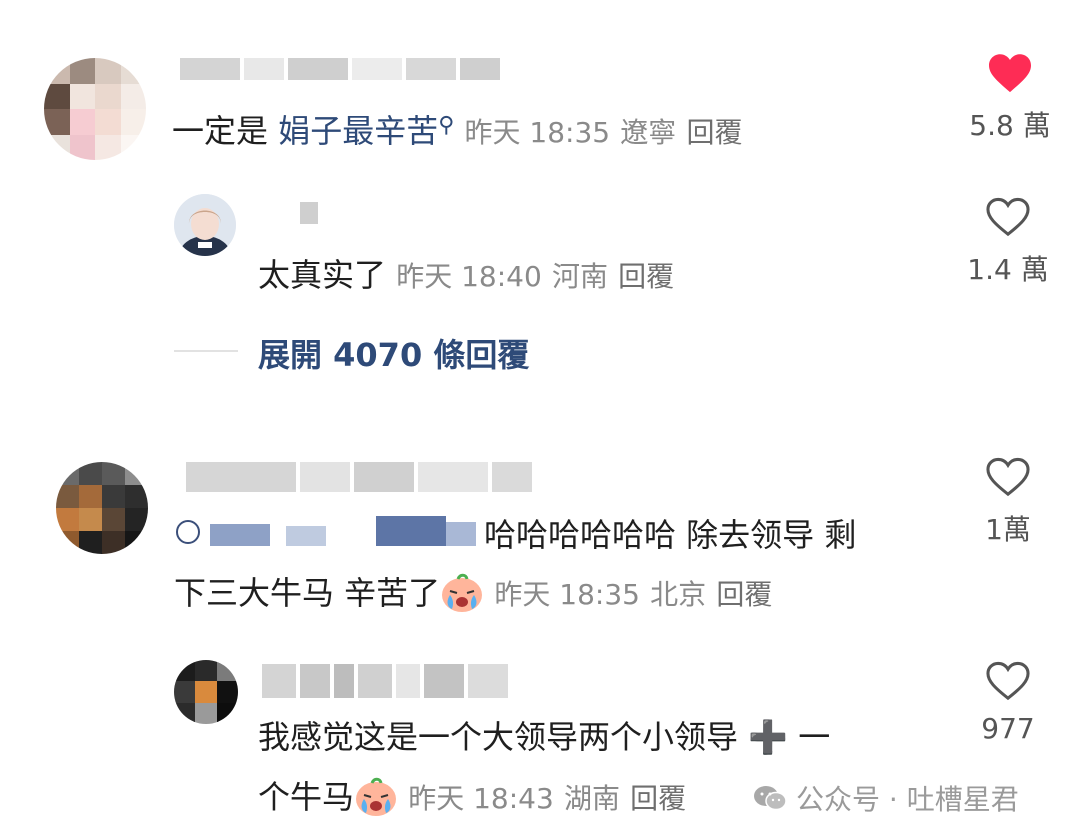 The image size is (1080, 840). I want to click on like-button: 1.4 萬, so click(1008, 242).